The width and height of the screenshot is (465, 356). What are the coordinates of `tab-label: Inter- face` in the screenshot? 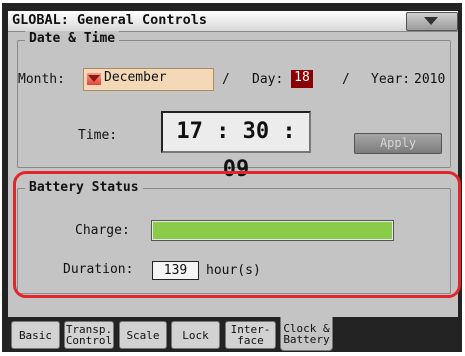 It's located at (250, 335).